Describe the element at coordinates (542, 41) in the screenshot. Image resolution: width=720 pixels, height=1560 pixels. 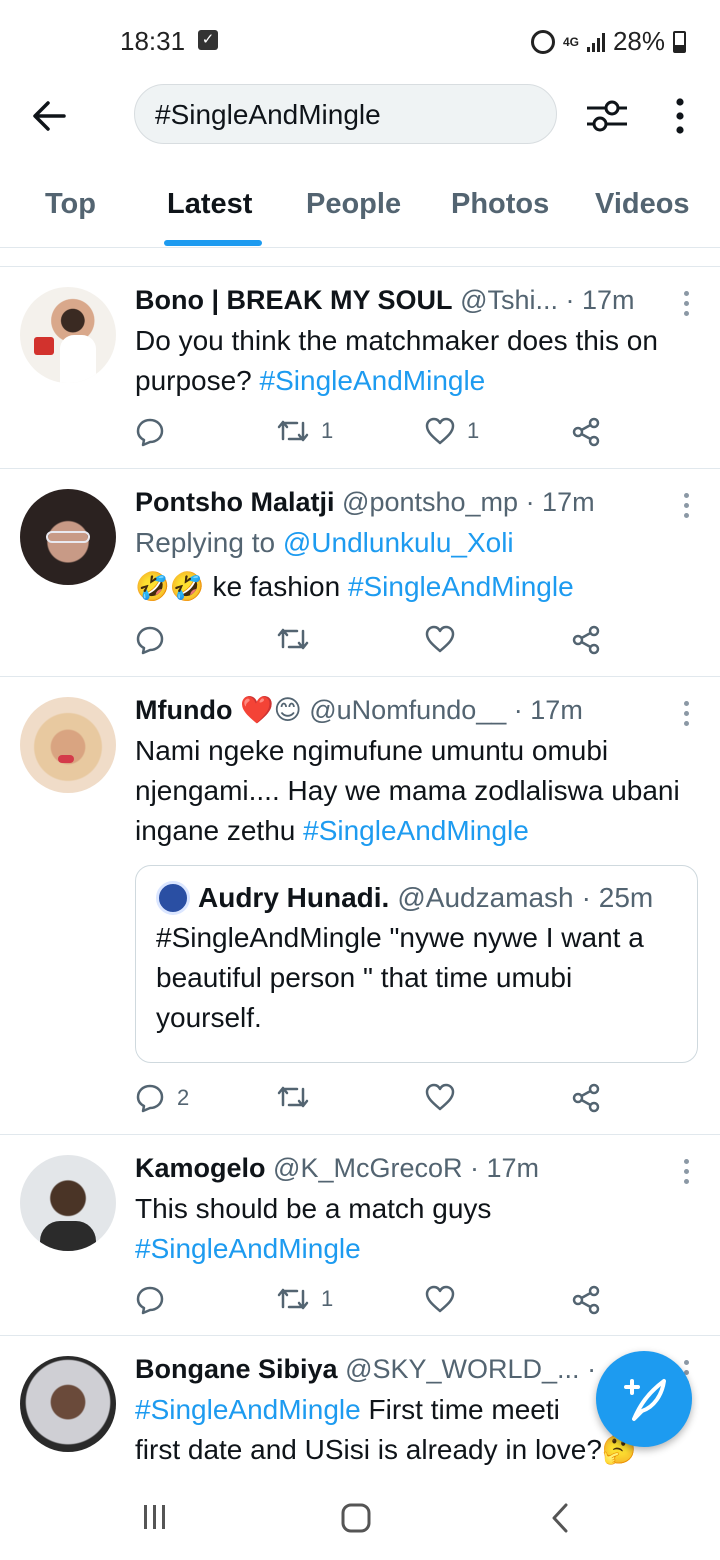
I see `alarm-icon` at that location.